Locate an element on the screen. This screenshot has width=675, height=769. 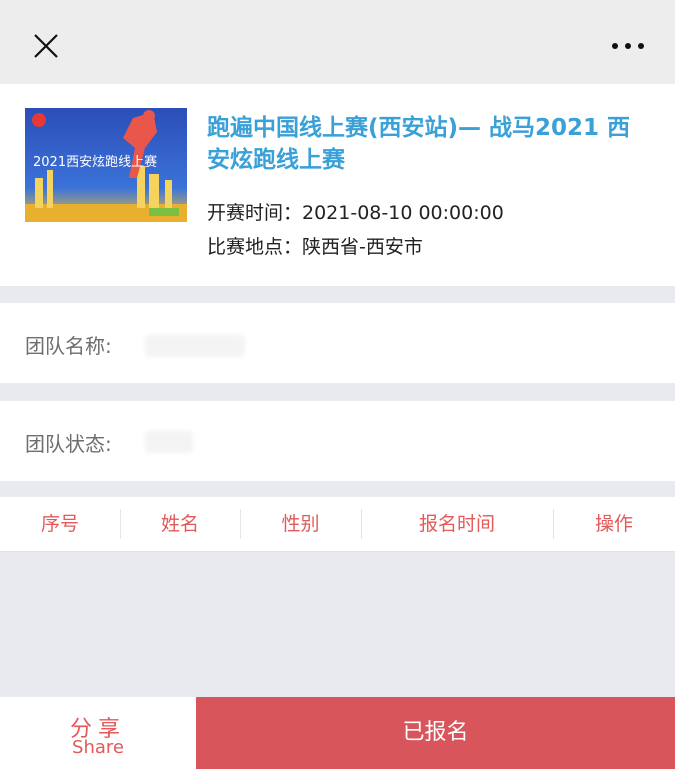
column-header-index: 序号 is located at coordinates (59, 524).